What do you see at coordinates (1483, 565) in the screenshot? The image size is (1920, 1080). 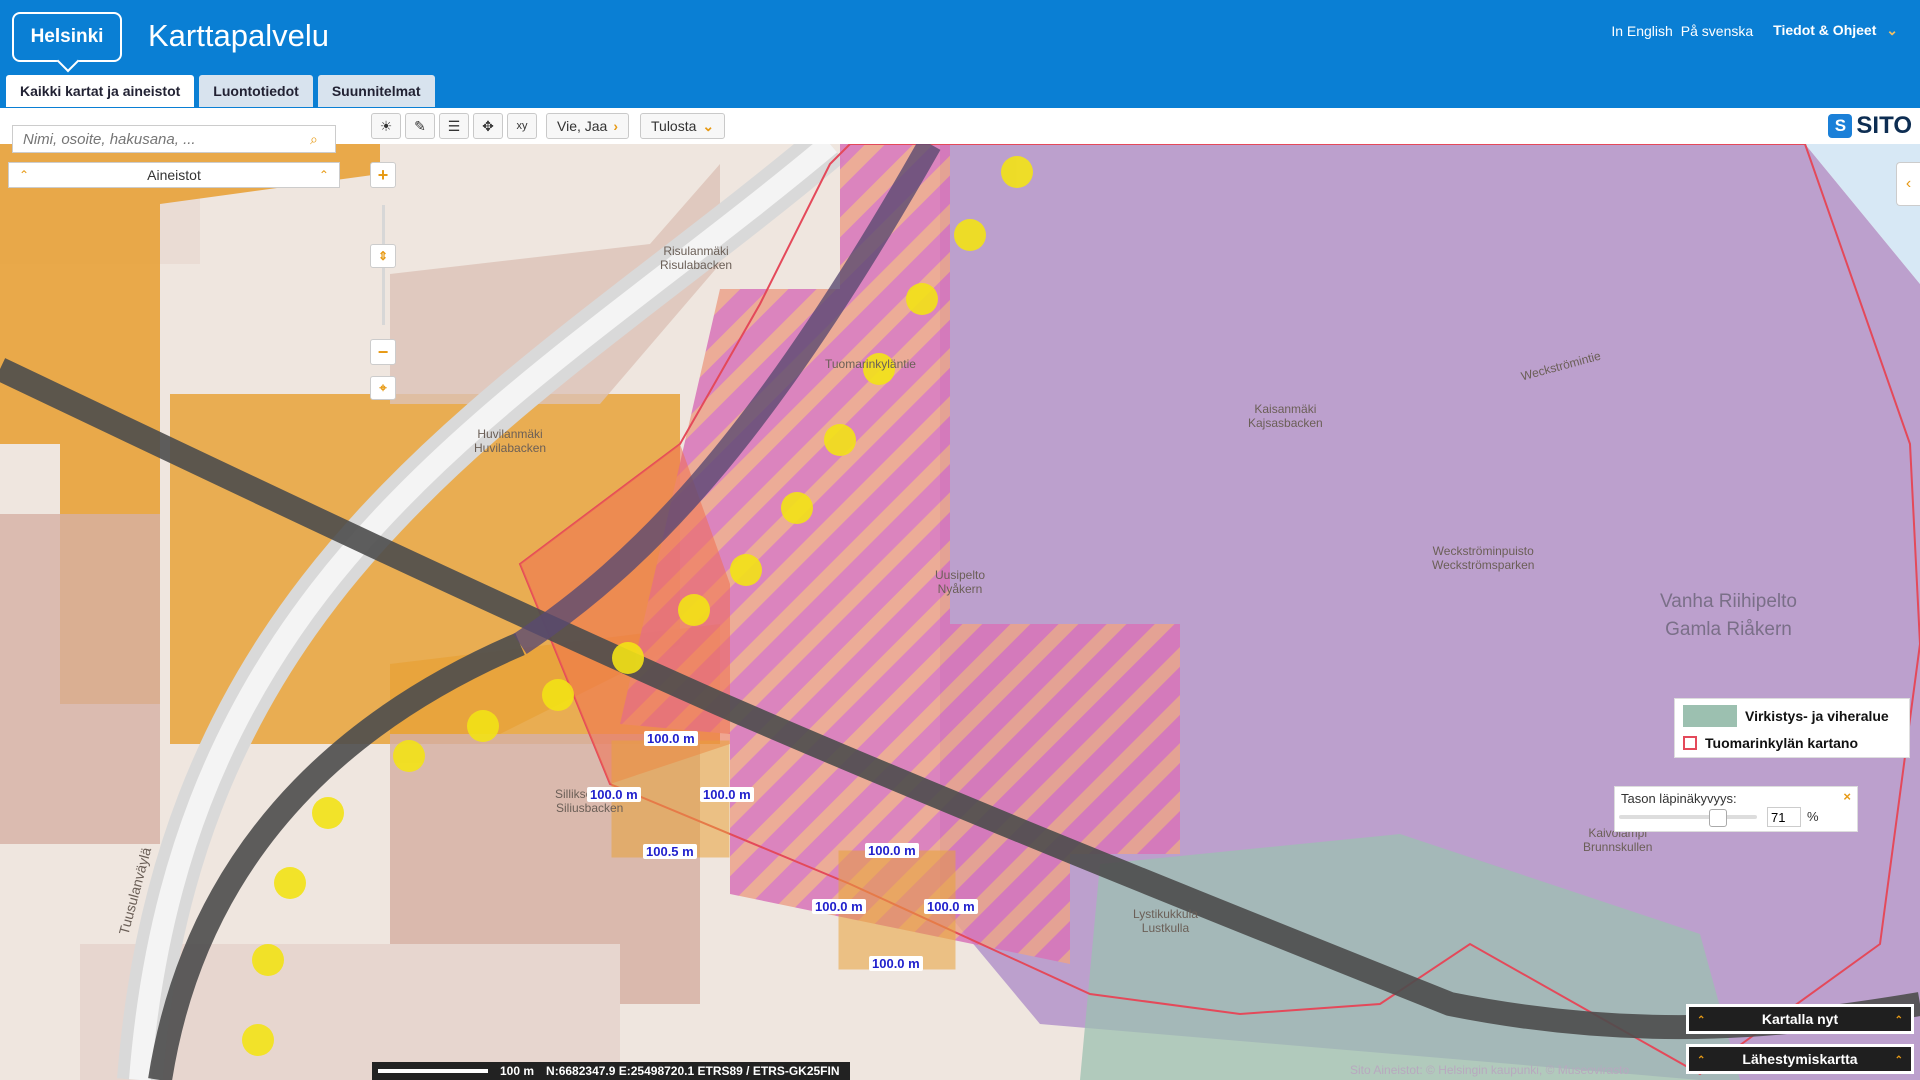 I see `place-name: Weckströmsparken` at bounding box center [1483, 565].